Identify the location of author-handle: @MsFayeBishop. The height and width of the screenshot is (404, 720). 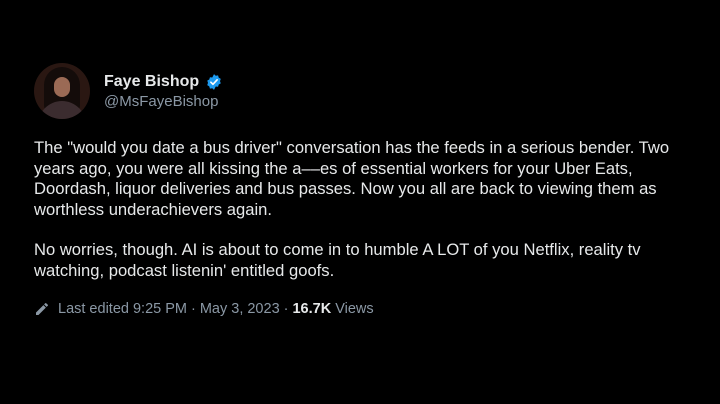
(163, 101).